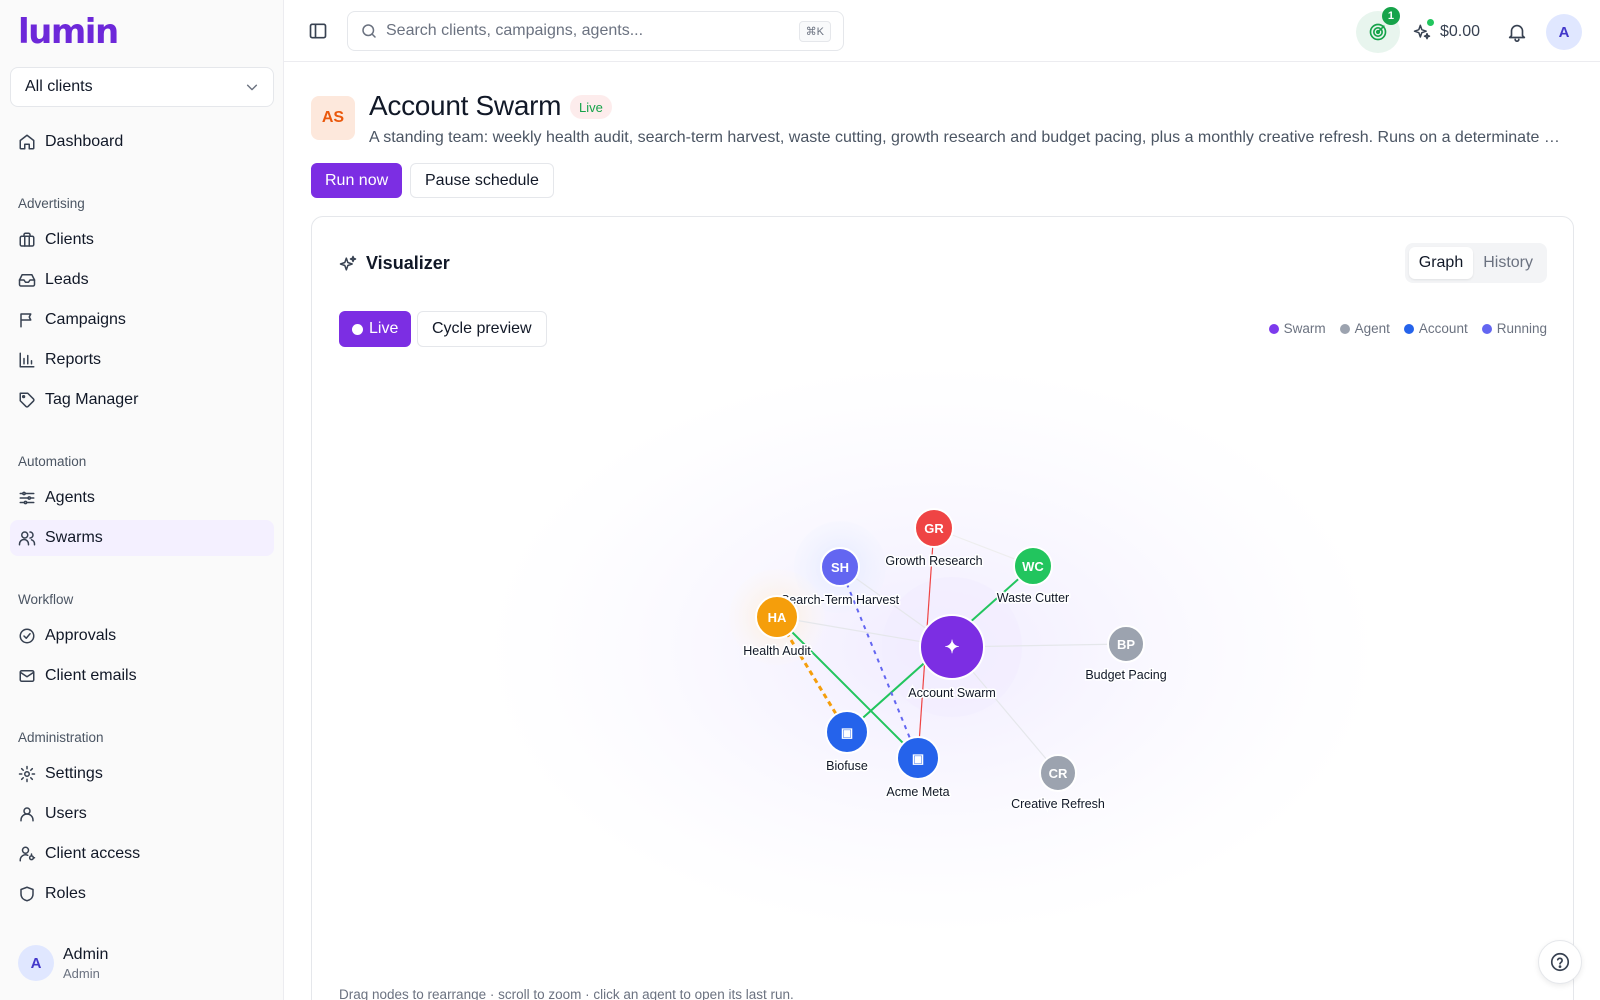 This screenshot has width=1600, height=1000. Describe the element at coordinates (142, 240) in the screenshot. I see `sidebar-item-clients: Clients` at that location.